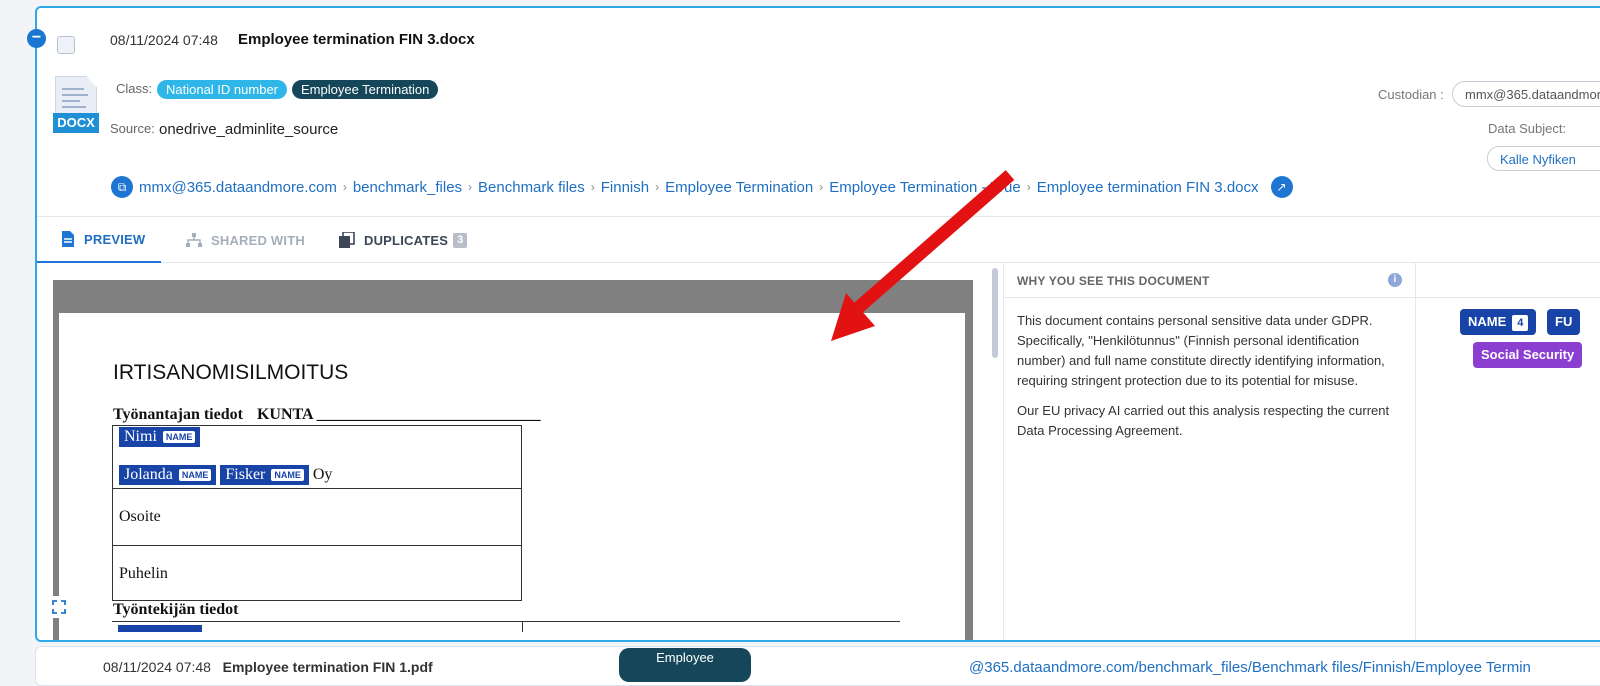 This screenshot has height=686, width=1600. What do you see at coordinates (1526, 94) in the screenshot?
I see `custodian-field: mmx@365.dataandmore.com` at bounding box center [1526, 94].